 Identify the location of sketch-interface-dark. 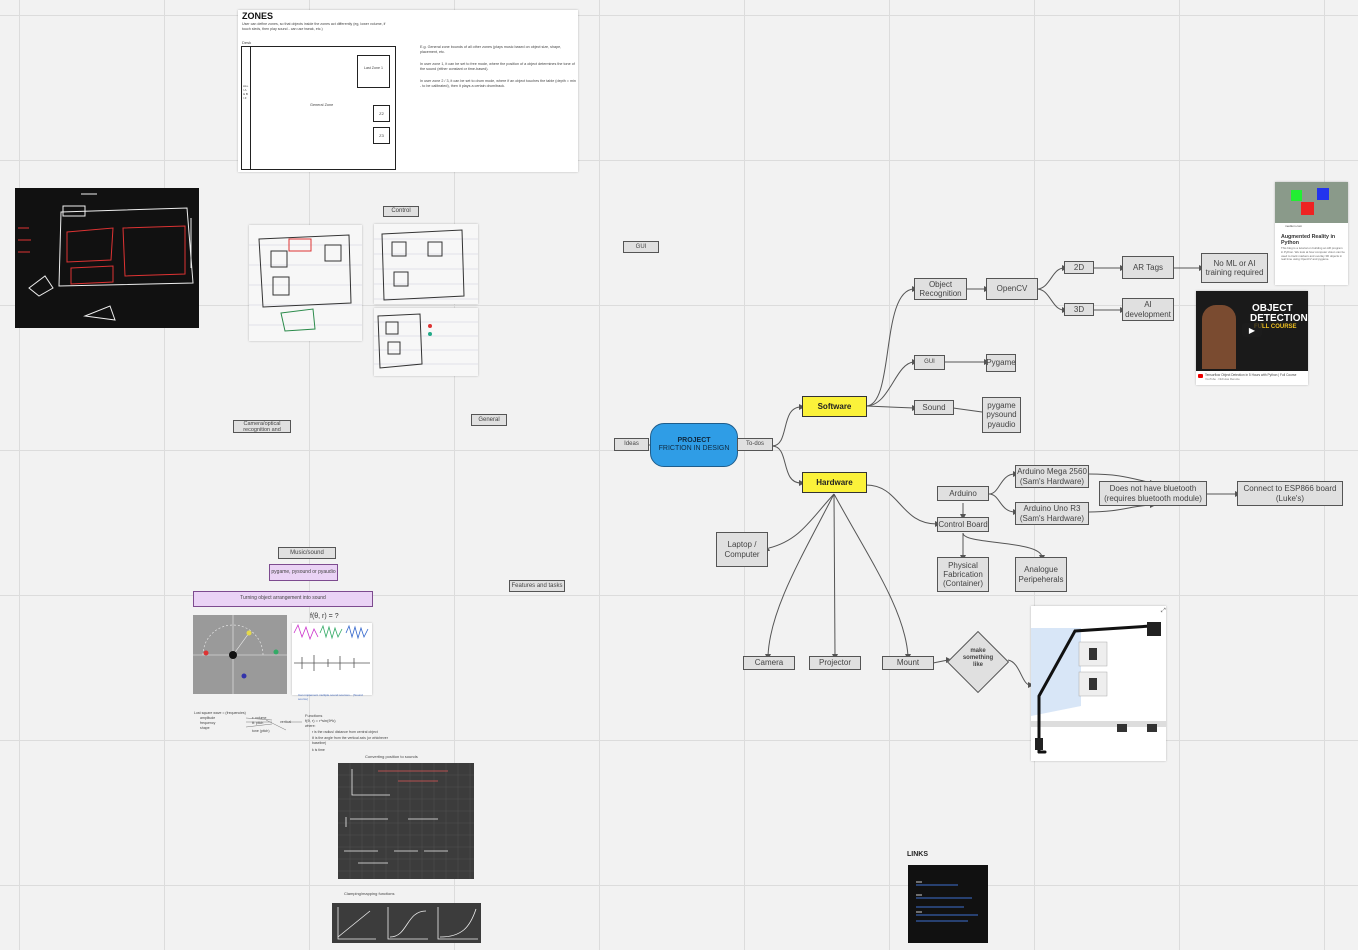
(107, 258).